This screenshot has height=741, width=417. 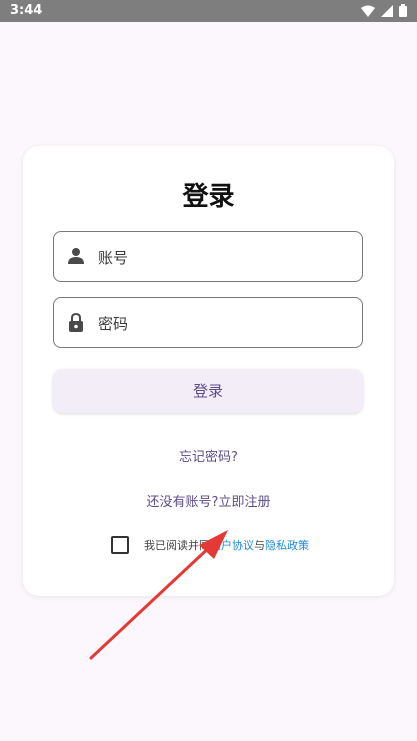 I want to click on login-button: 登录, so click(x=208, y=391).